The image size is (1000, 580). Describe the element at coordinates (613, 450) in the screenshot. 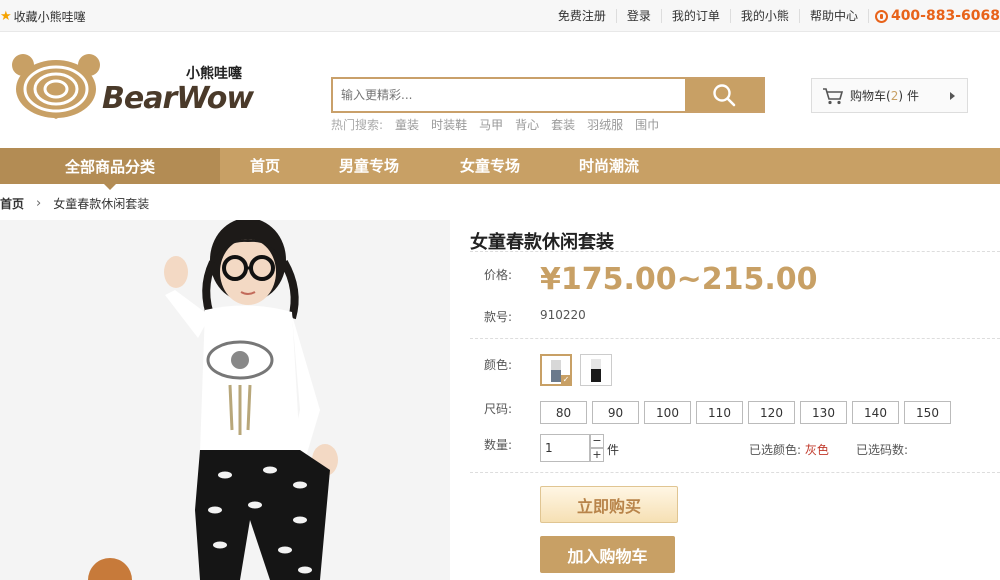

I see `quantity-unit: 件` at that location.